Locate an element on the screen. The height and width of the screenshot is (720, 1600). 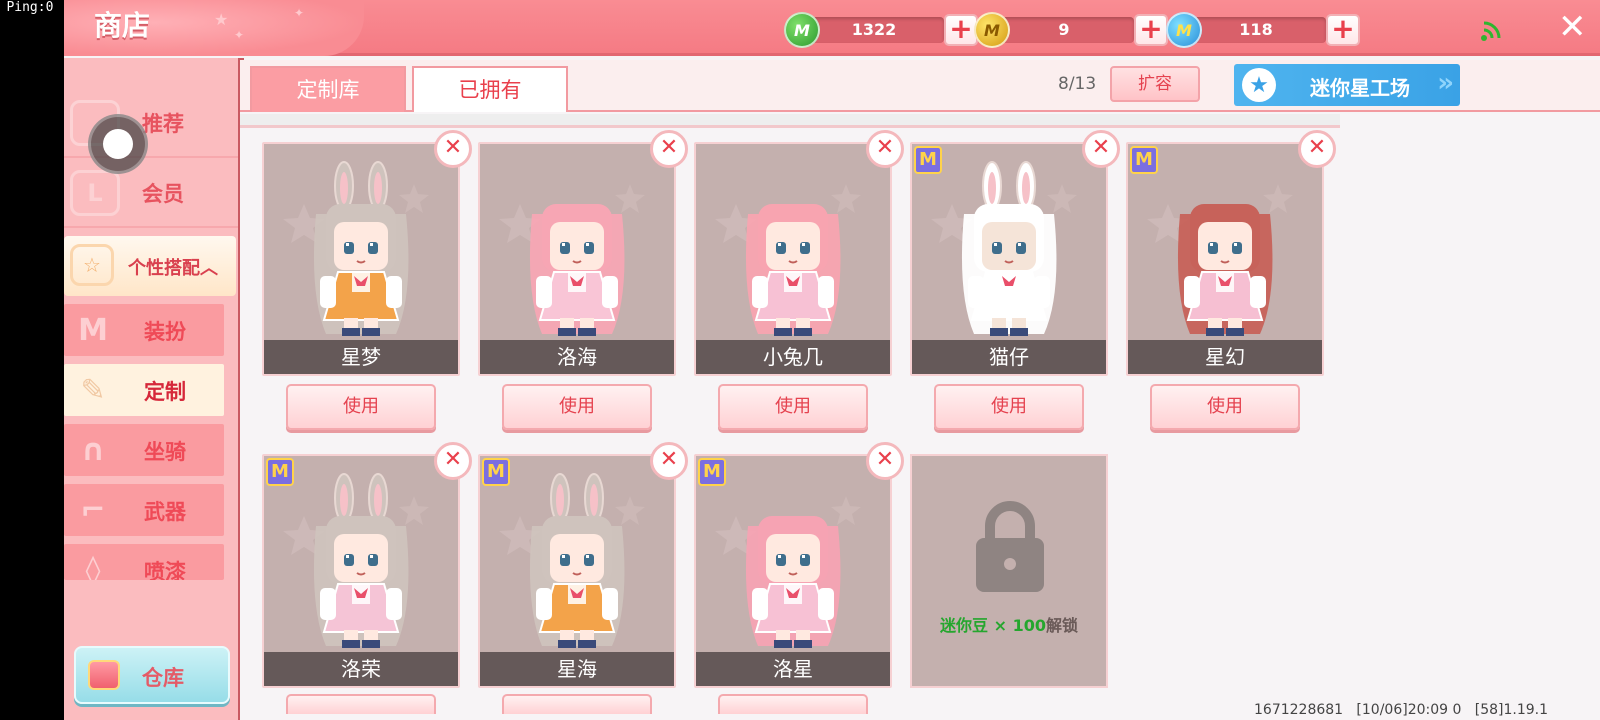
unlock-suffix: 解锁 is located at coordinates (1061, 625).